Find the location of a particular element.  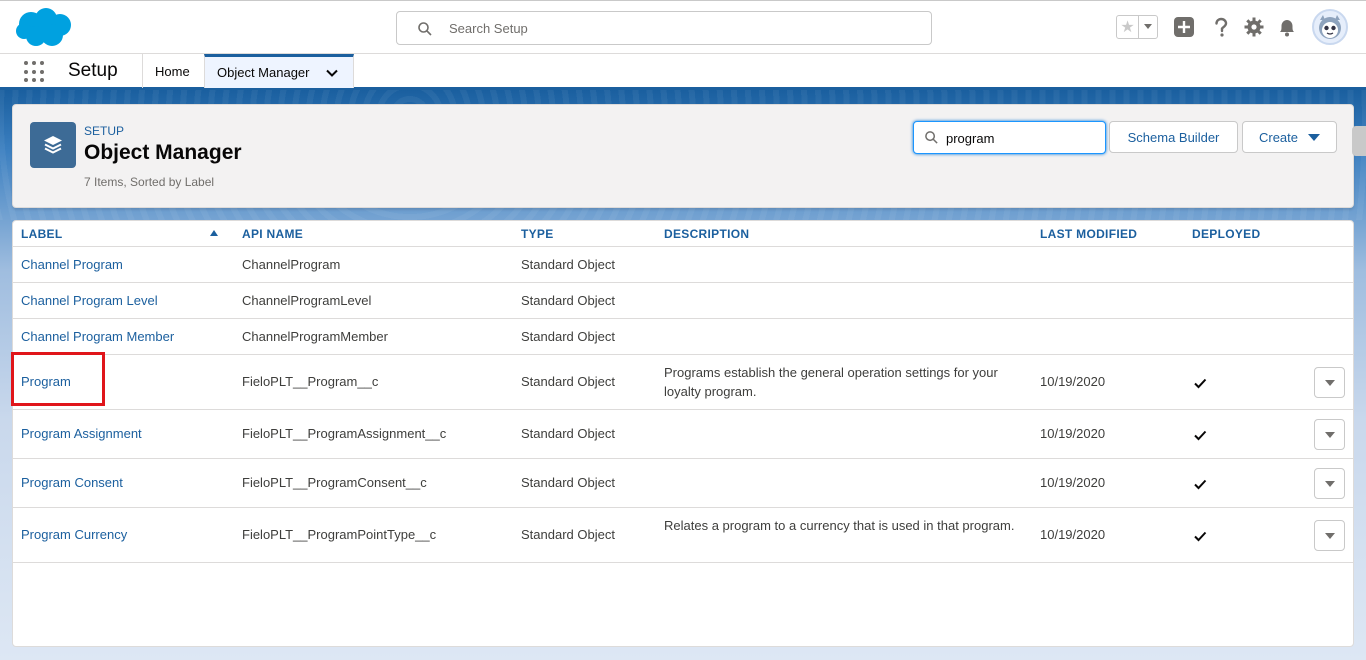

create-button-label: Create is located at coordinates (1278, 137).